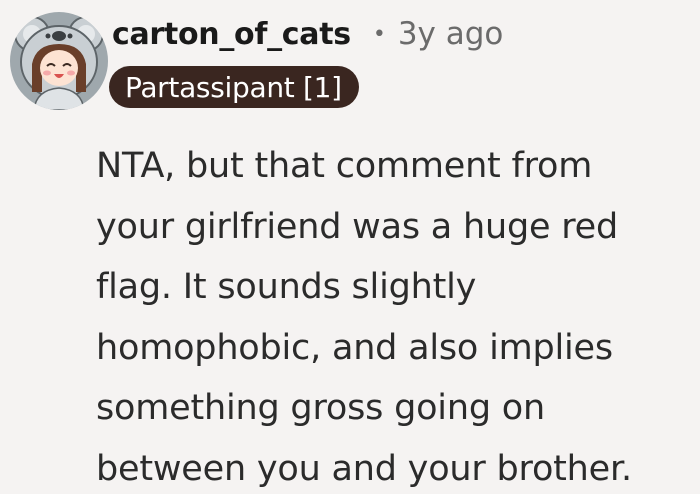 This screenshot has width=700, height=494. I want to click on comment-text-line: something gross going on, so click(320, 408).